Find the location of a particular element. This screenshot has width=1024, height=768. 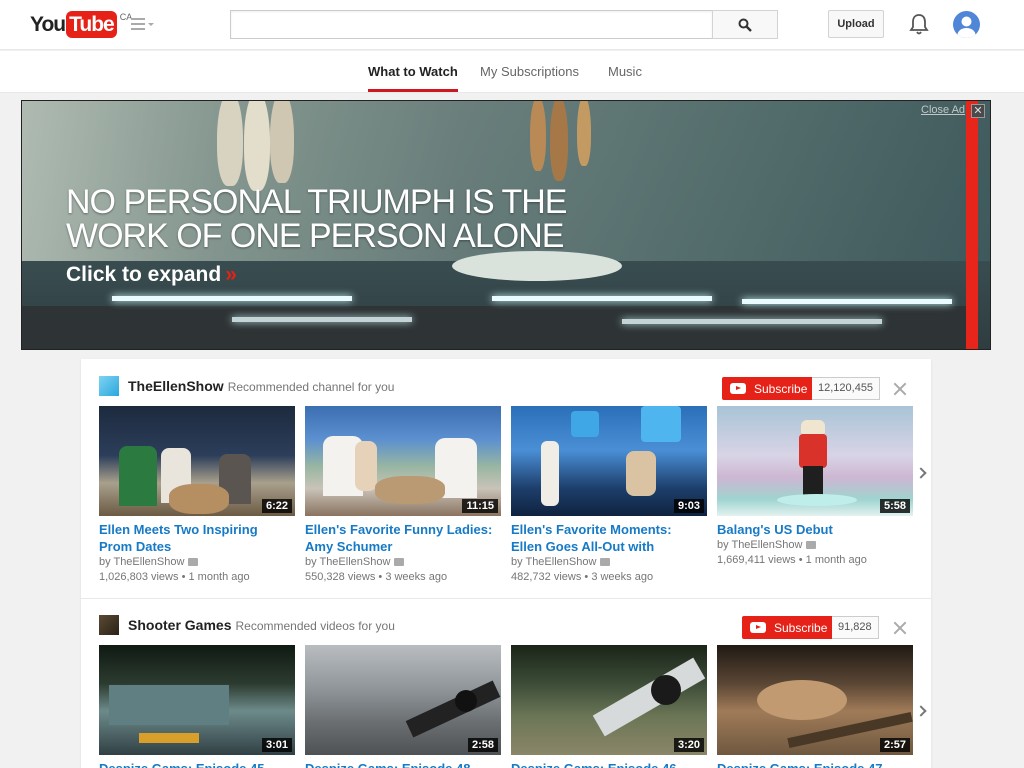

channel-name: TheEllenShow is located at coordinates (176, 386).